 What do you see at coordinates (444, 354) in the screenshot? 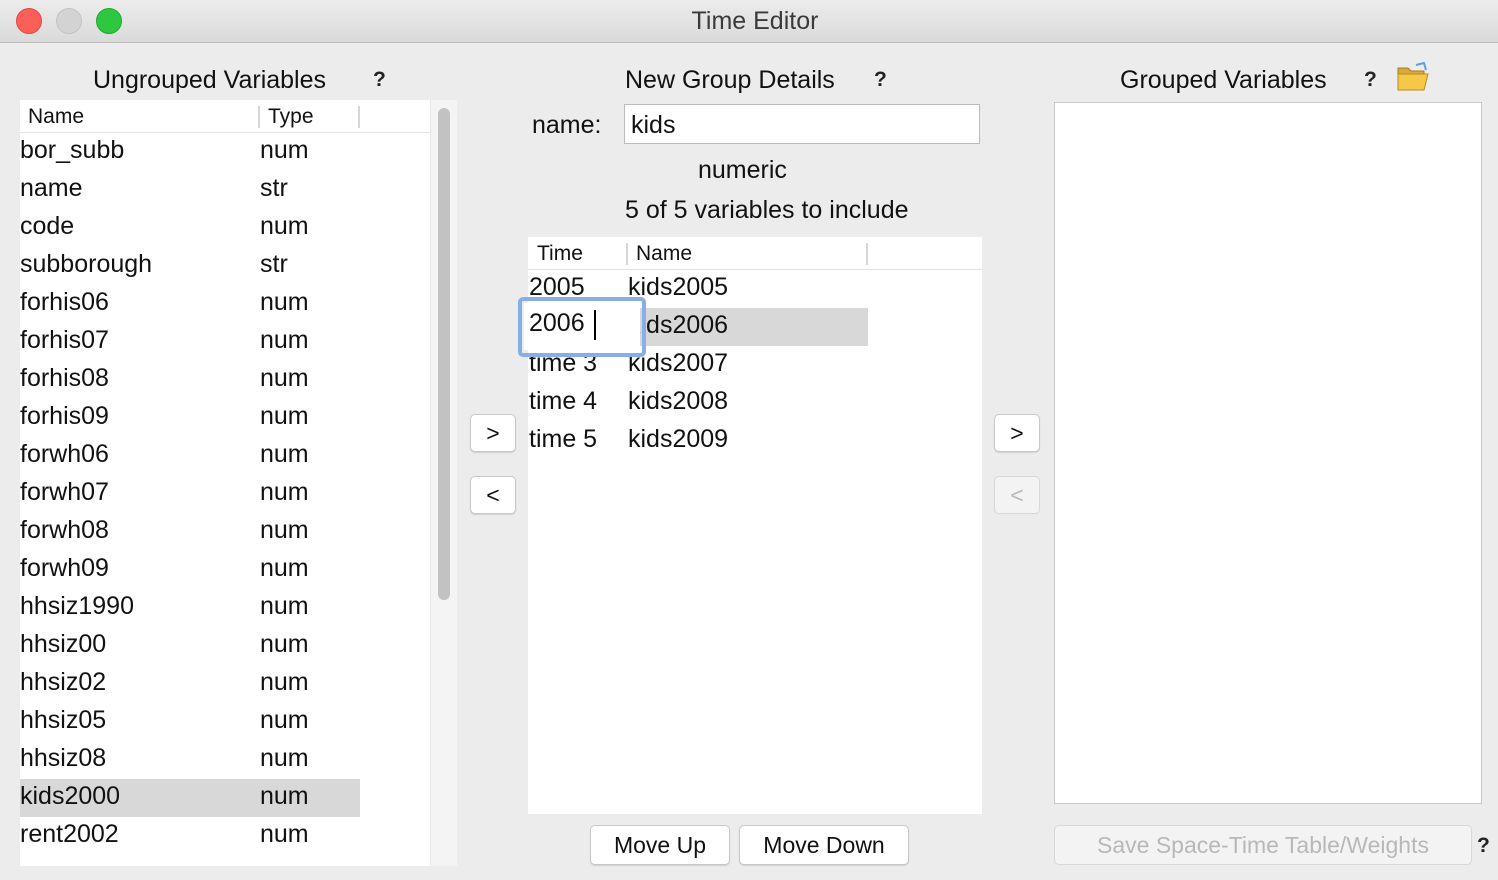
I see `ungrouped-scrollbar-thumb` at bounding box center [444, 354].